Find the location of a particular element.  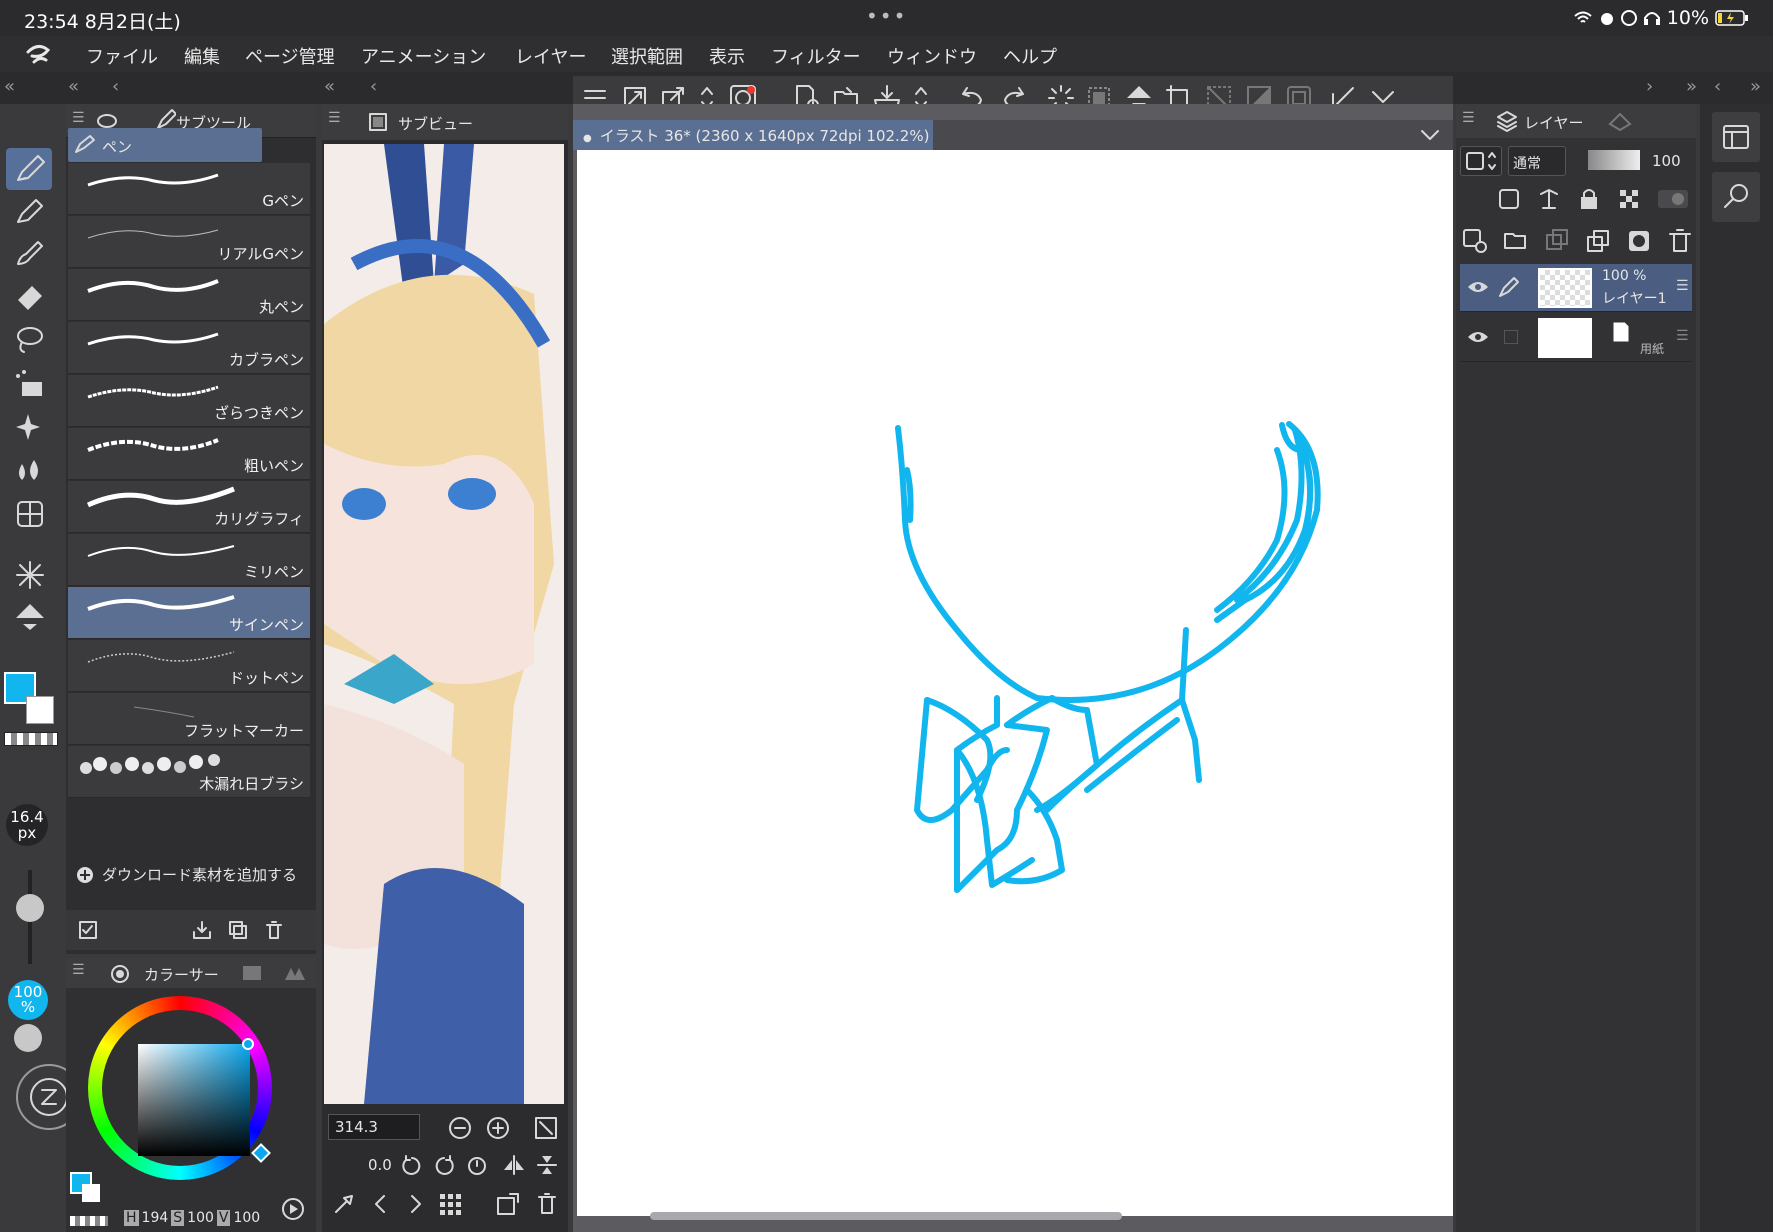

layer-row: 100 % レイヤー1 ☰ is located at coordinates (1576, 288).